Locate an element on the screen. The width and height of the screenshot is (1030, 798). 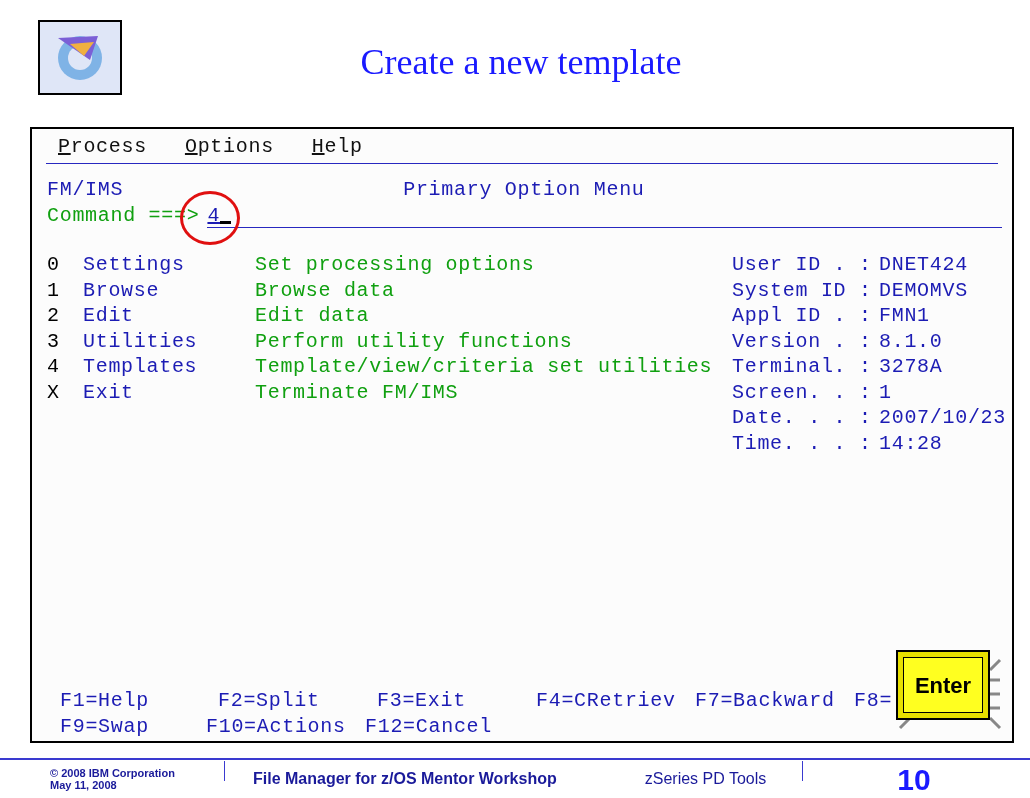
option-key: 4 is located at coordinates (65, 367).